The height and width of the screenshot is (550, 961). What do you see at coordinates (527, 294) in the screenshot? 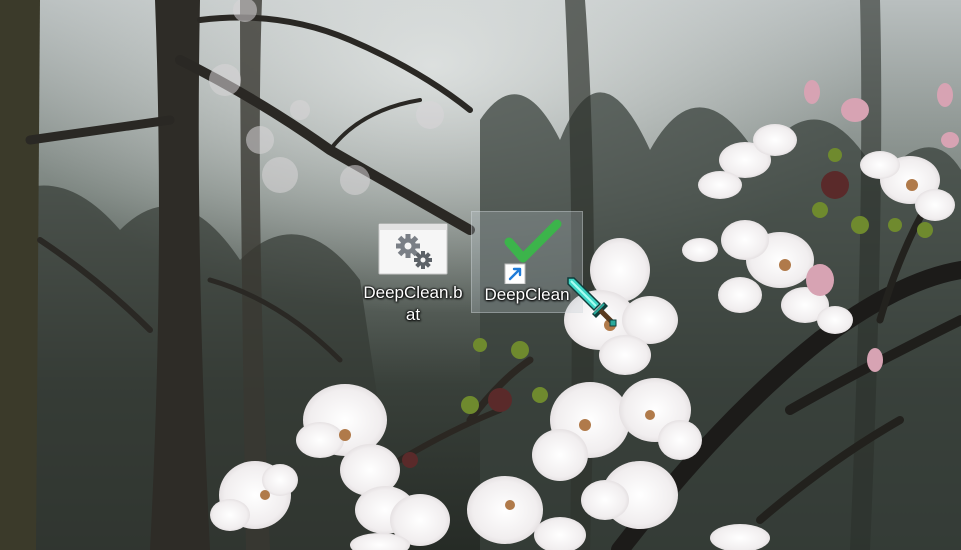
I see `desktop-icon-label: DeepClean` at bounding box center [527, 294].